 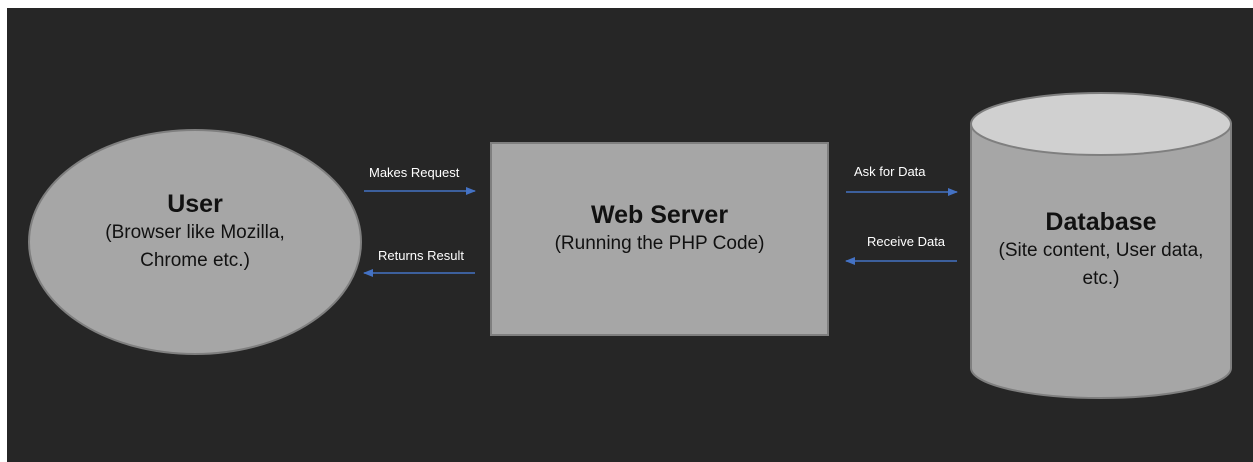 I want to click on database-node-text: Database (Site content, User data, etc.), so click(x=1101, y=250).